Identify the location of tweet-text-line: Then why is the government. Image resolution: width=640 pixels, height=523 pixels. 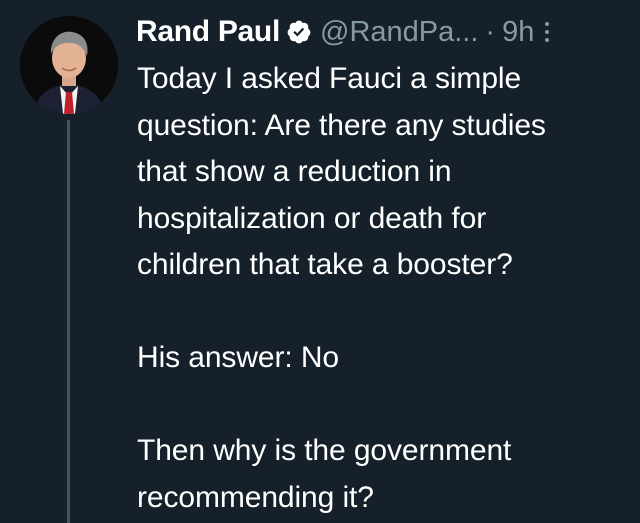
(324, 450).